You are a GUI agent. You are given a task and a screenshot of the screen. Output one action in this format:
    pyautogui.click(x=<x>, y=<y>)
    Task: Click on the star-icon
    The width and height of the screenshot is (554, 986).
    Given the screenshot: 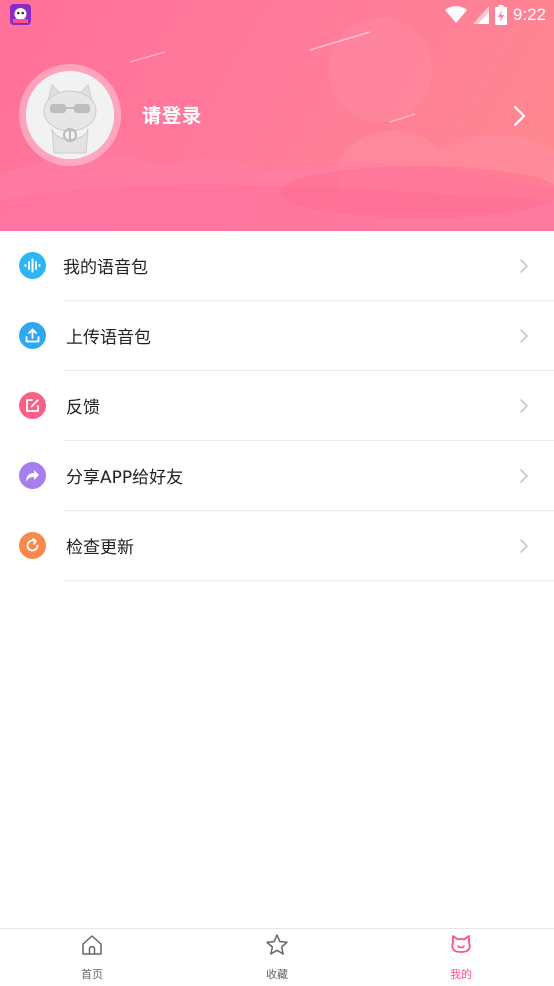 What is the action you would take?
    pyautogui.click(x=277, y=944)
    